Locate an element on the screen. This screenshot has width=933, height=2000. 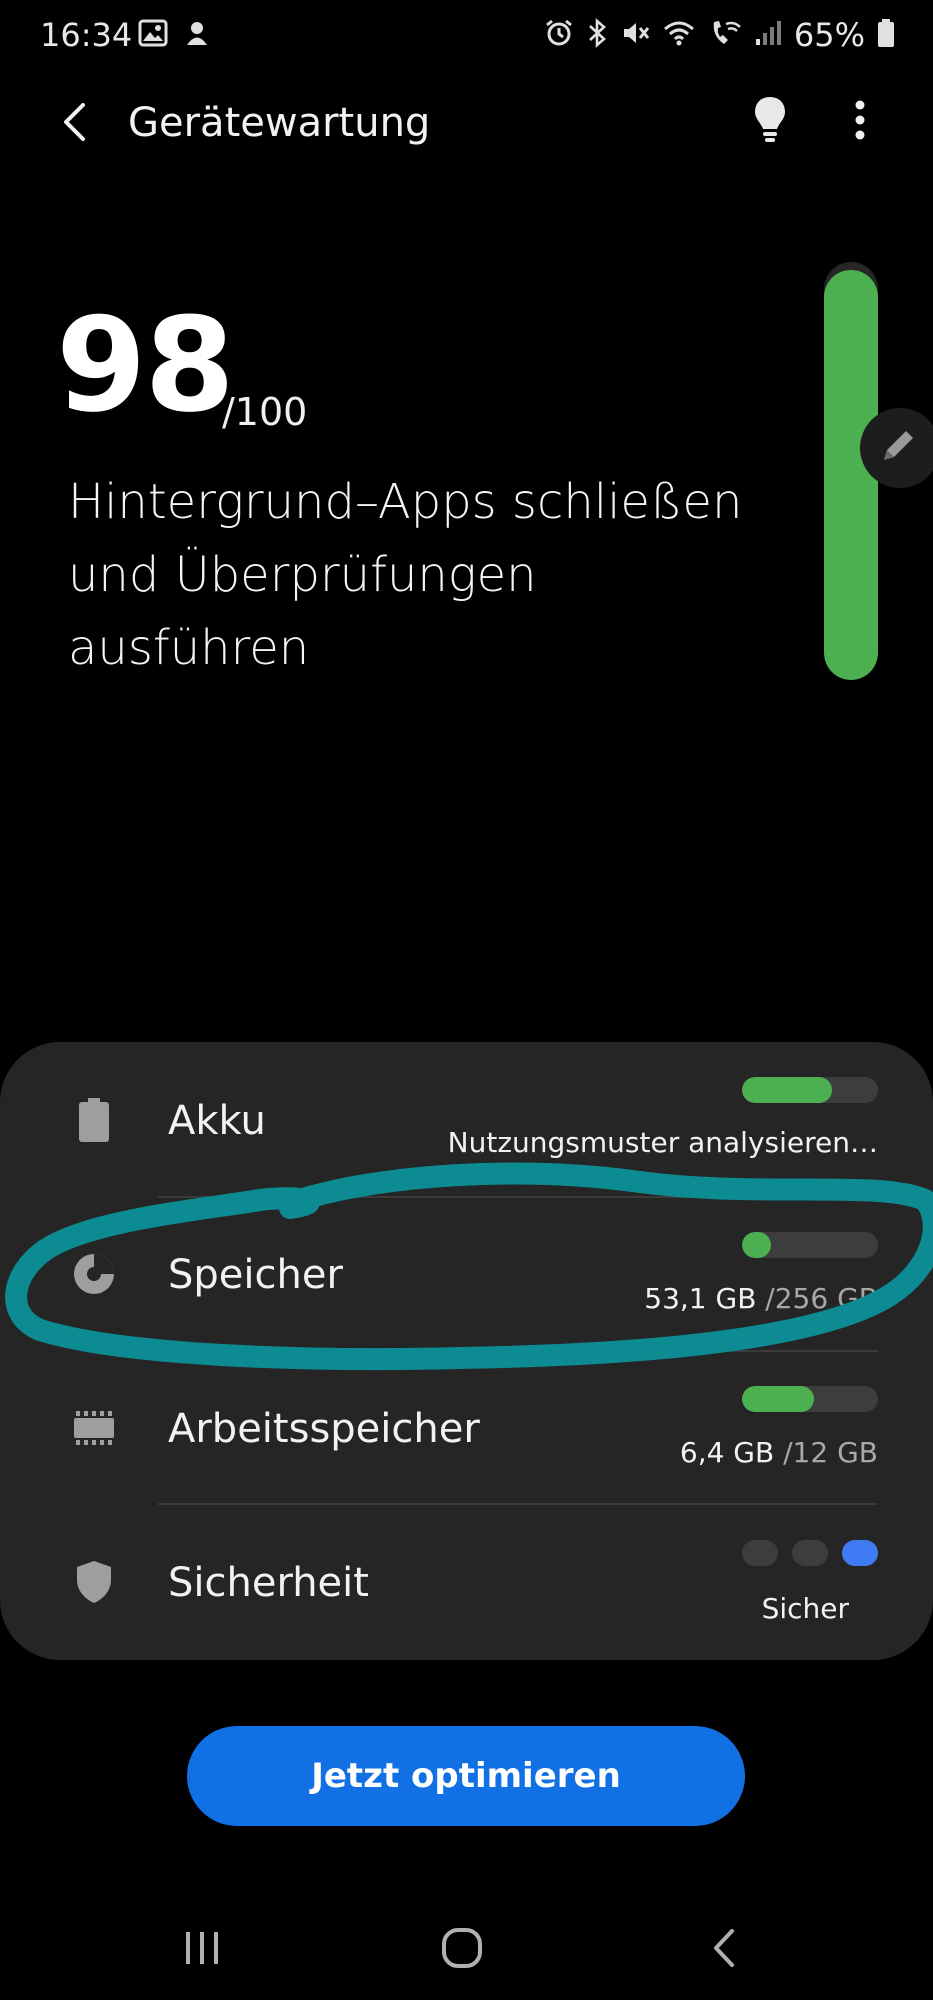
memory-total: /12 GB is located at coordinates (826, 1452).